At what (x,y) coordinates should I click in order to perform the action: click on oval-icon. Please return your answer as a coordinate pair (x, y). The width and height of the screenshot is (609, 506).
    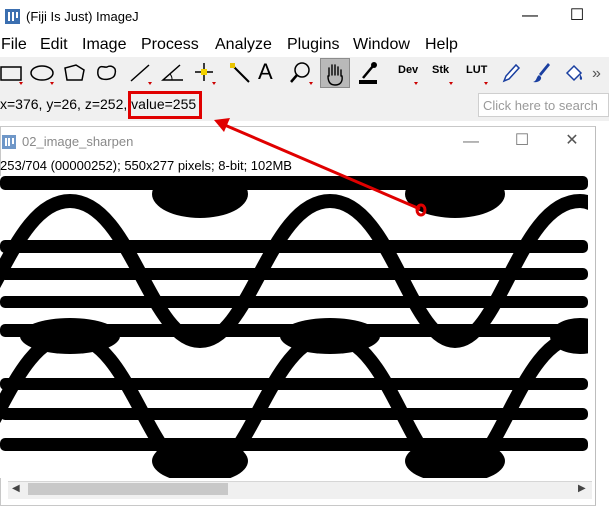
    Looking at the image, I should click on (42, 75).